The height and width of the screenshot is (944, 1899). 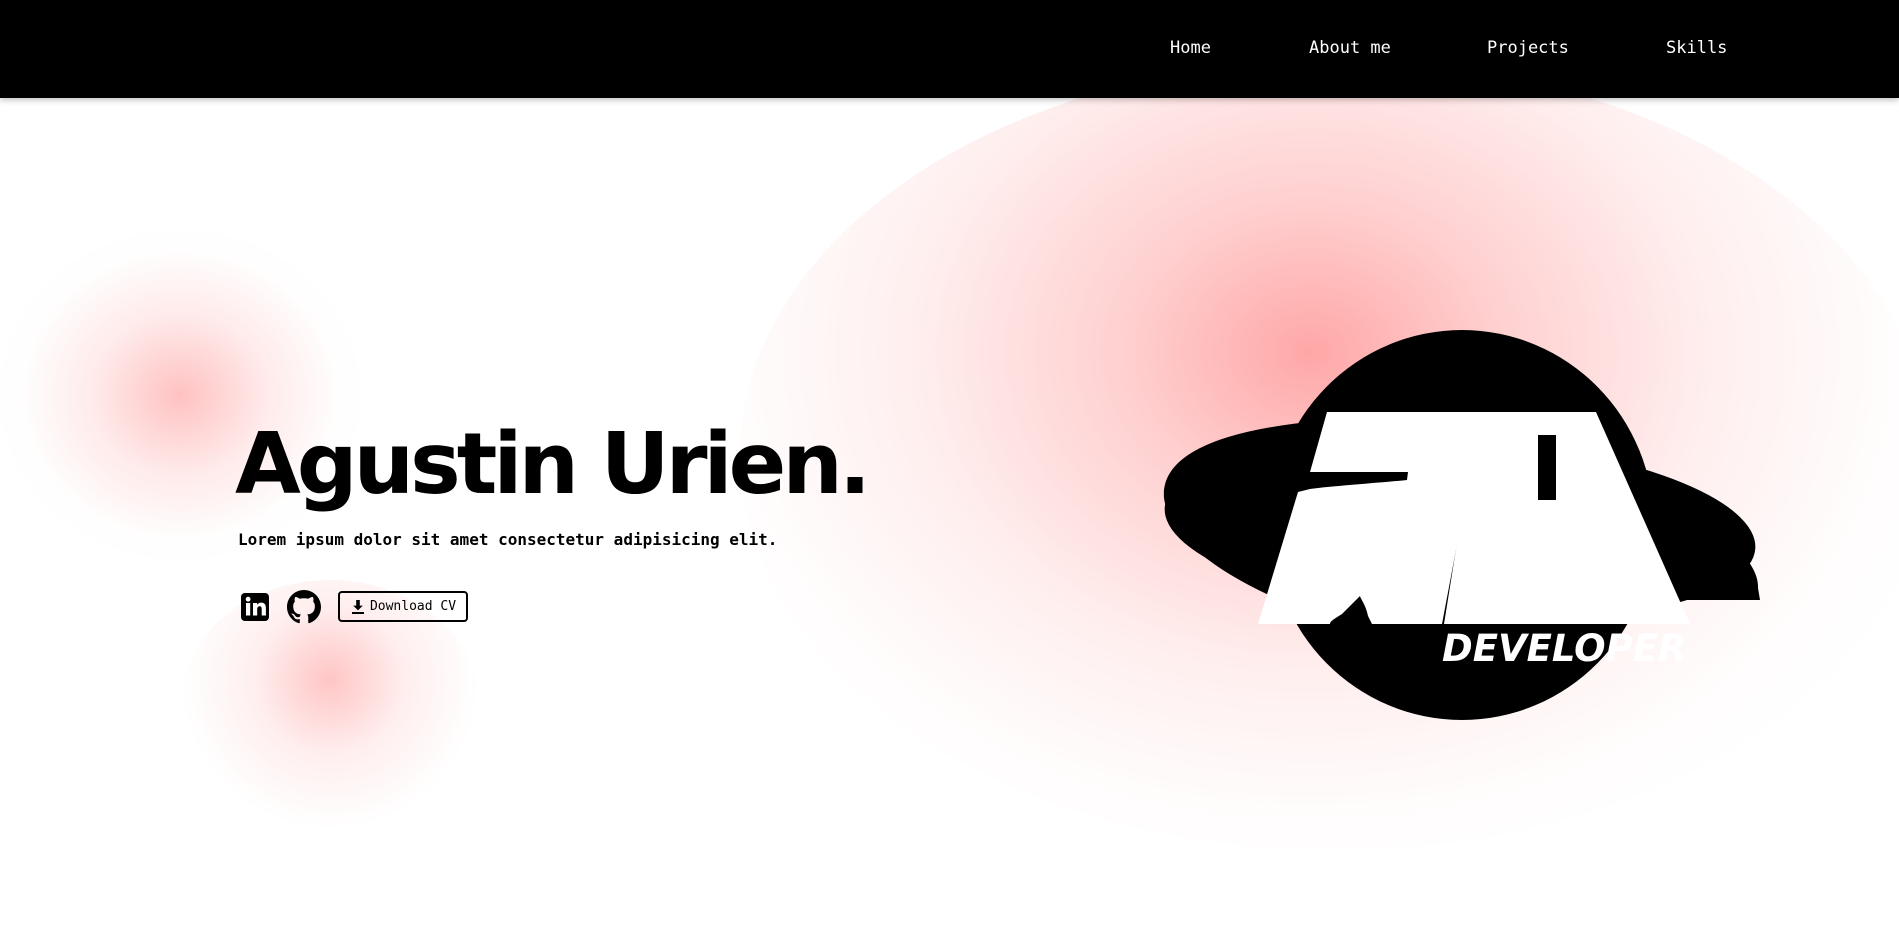 I want to click on linkedin-icon, so click(x=255, y=607).